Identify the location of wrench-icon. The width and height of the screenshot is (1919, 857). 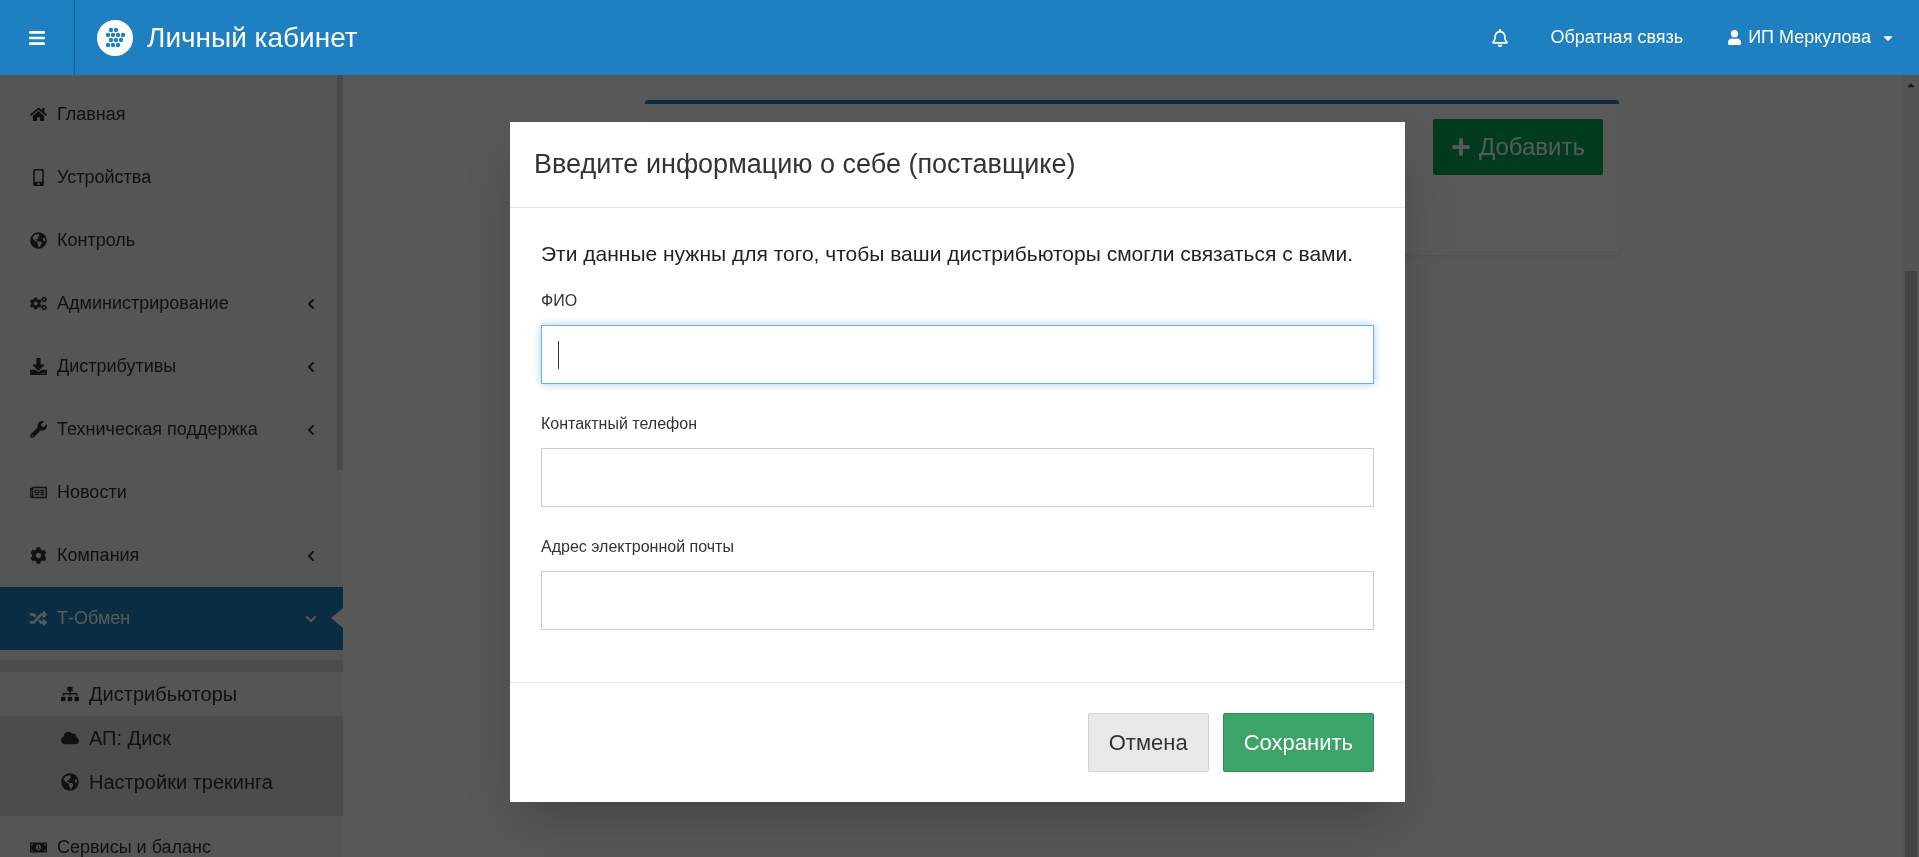
(38, 429).